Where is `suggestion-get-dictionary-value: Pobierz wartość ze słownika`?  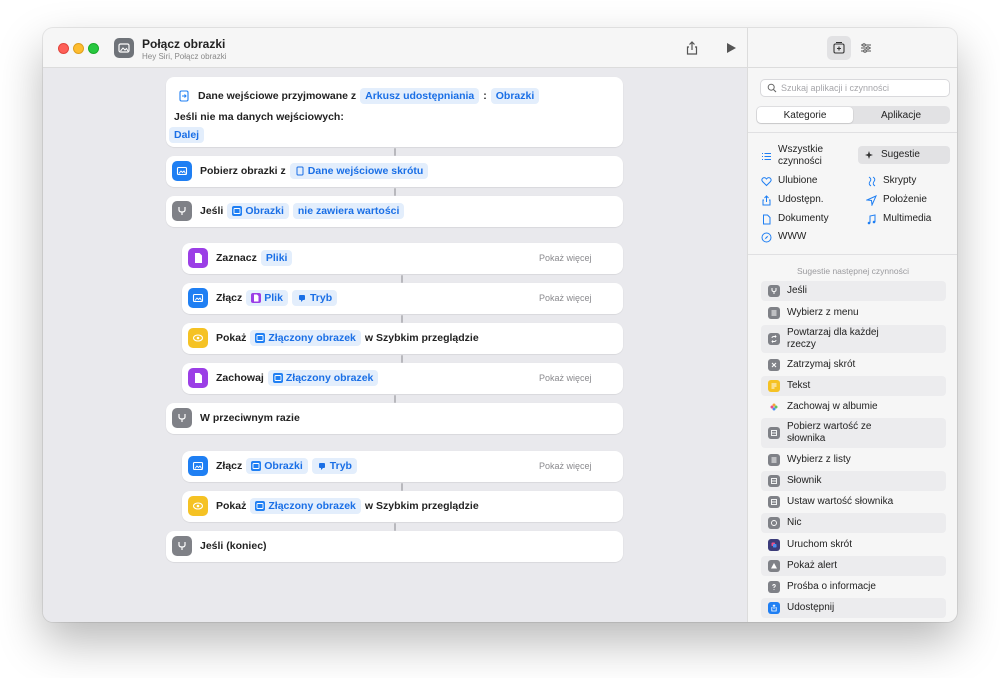
suggestion-get-dictionary-value: Pobierz wartość ze słownika is located at coordinates (853, 433).